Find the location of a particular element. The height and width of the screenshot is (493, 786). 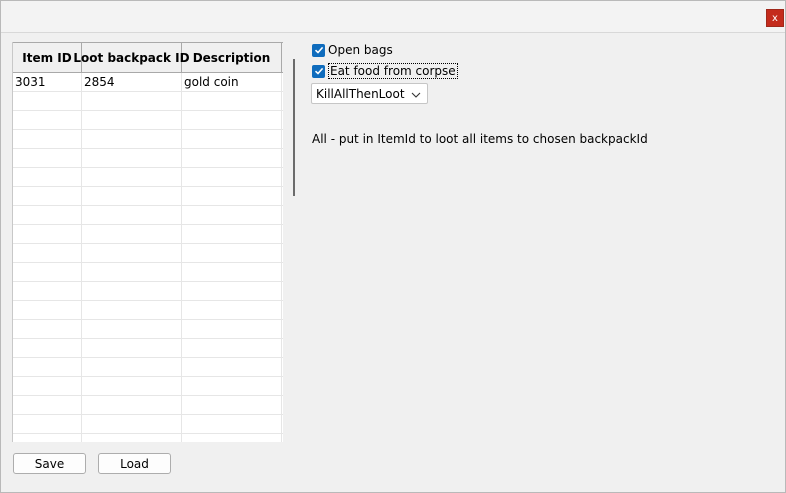

column-header-loot-backpack-id: Loot backpack ID is located at coordinates (131, 57).